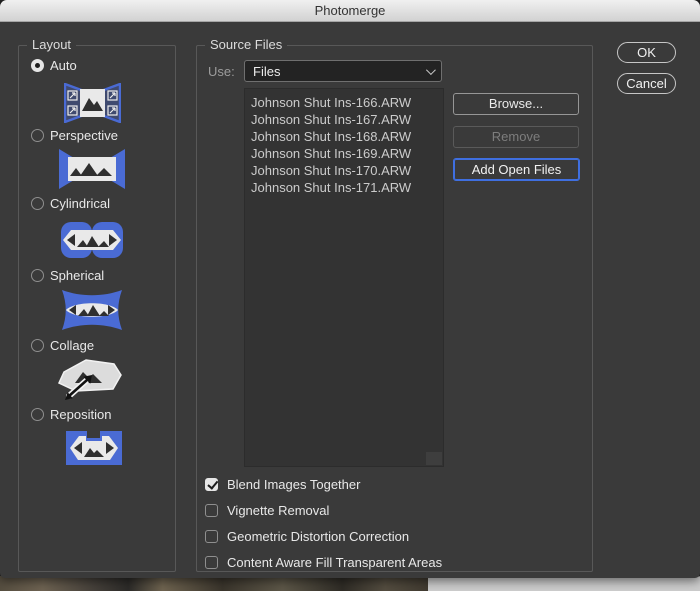 The height and width of the screenshot is (591, 700). What do you see at coordinates (646, 52) in the screenshot?
I see `ok-button: OK` at bounding box center [646, 52].